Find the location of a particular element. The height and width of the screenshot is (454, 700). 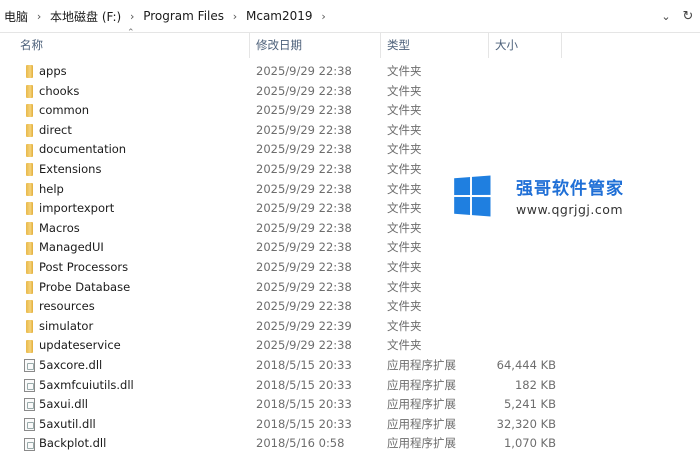

list-item: Post Processors 2025/9/29 22:38 文件夹 is located at coordinates (350, 268).